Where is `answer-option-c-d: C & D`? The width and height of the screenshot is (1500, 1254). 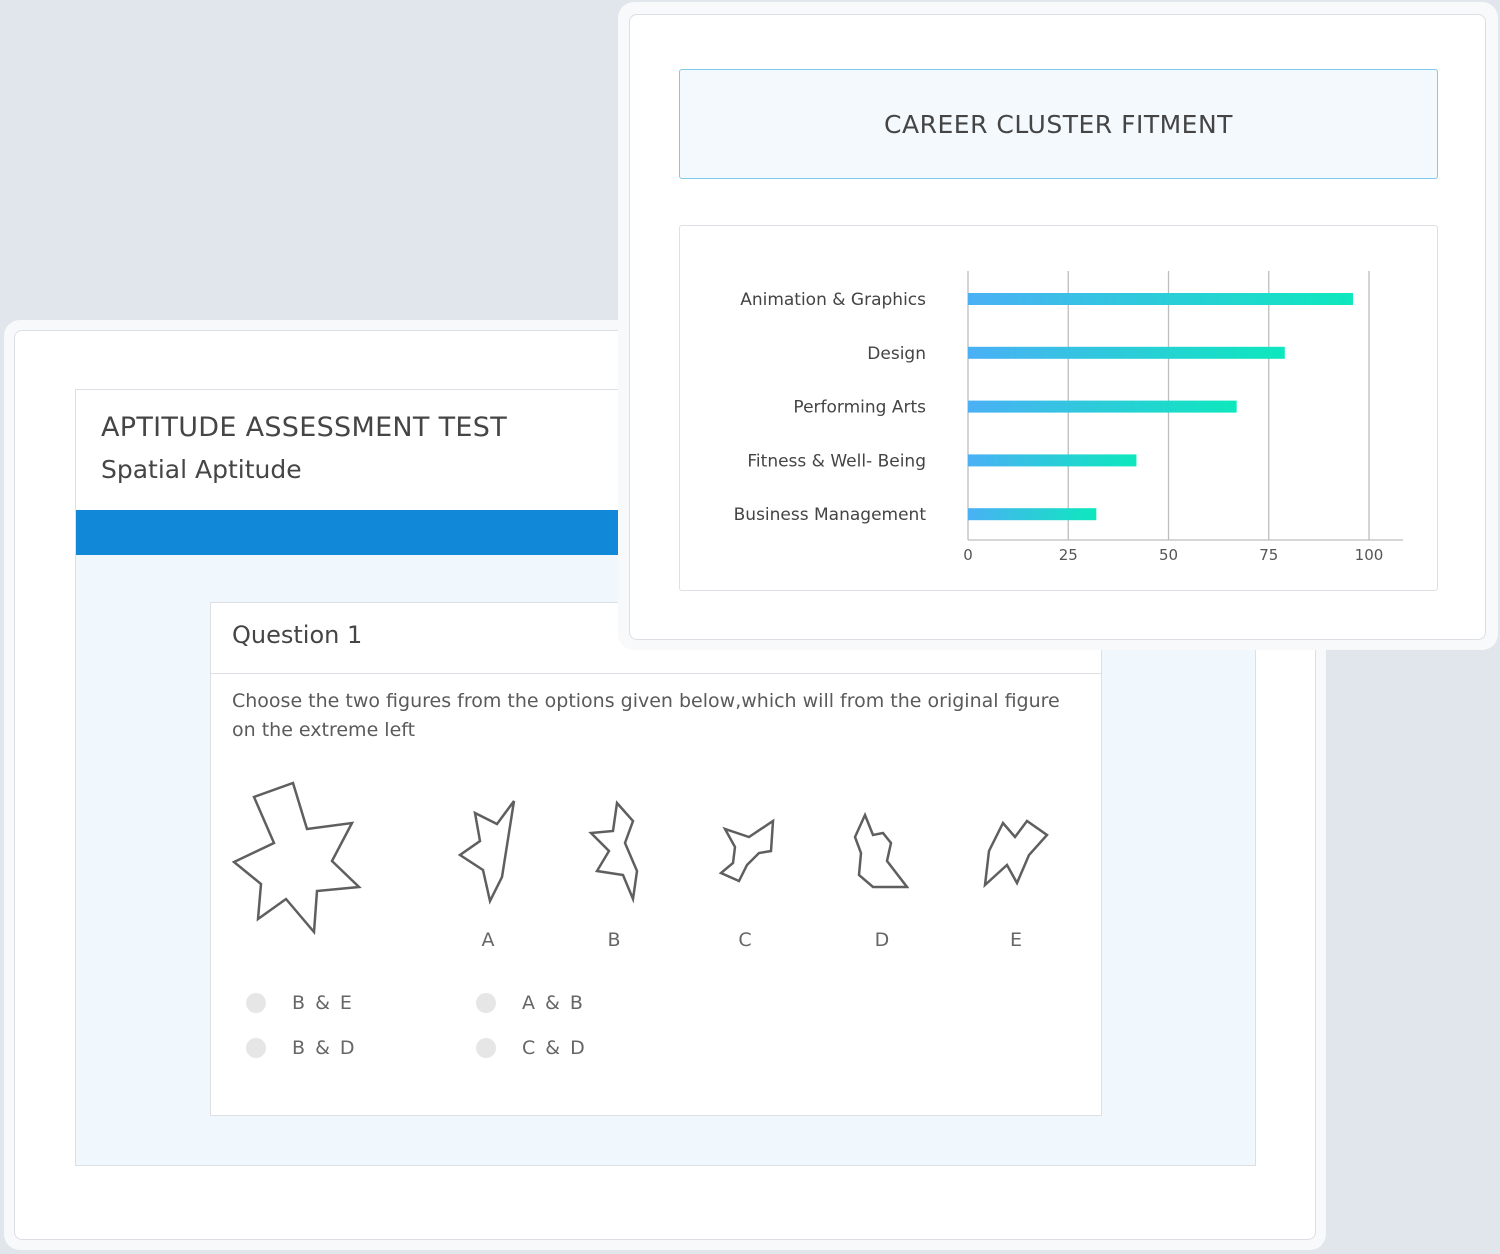
answer-option-c-d: C & D is located at coordinates (531, 1048).